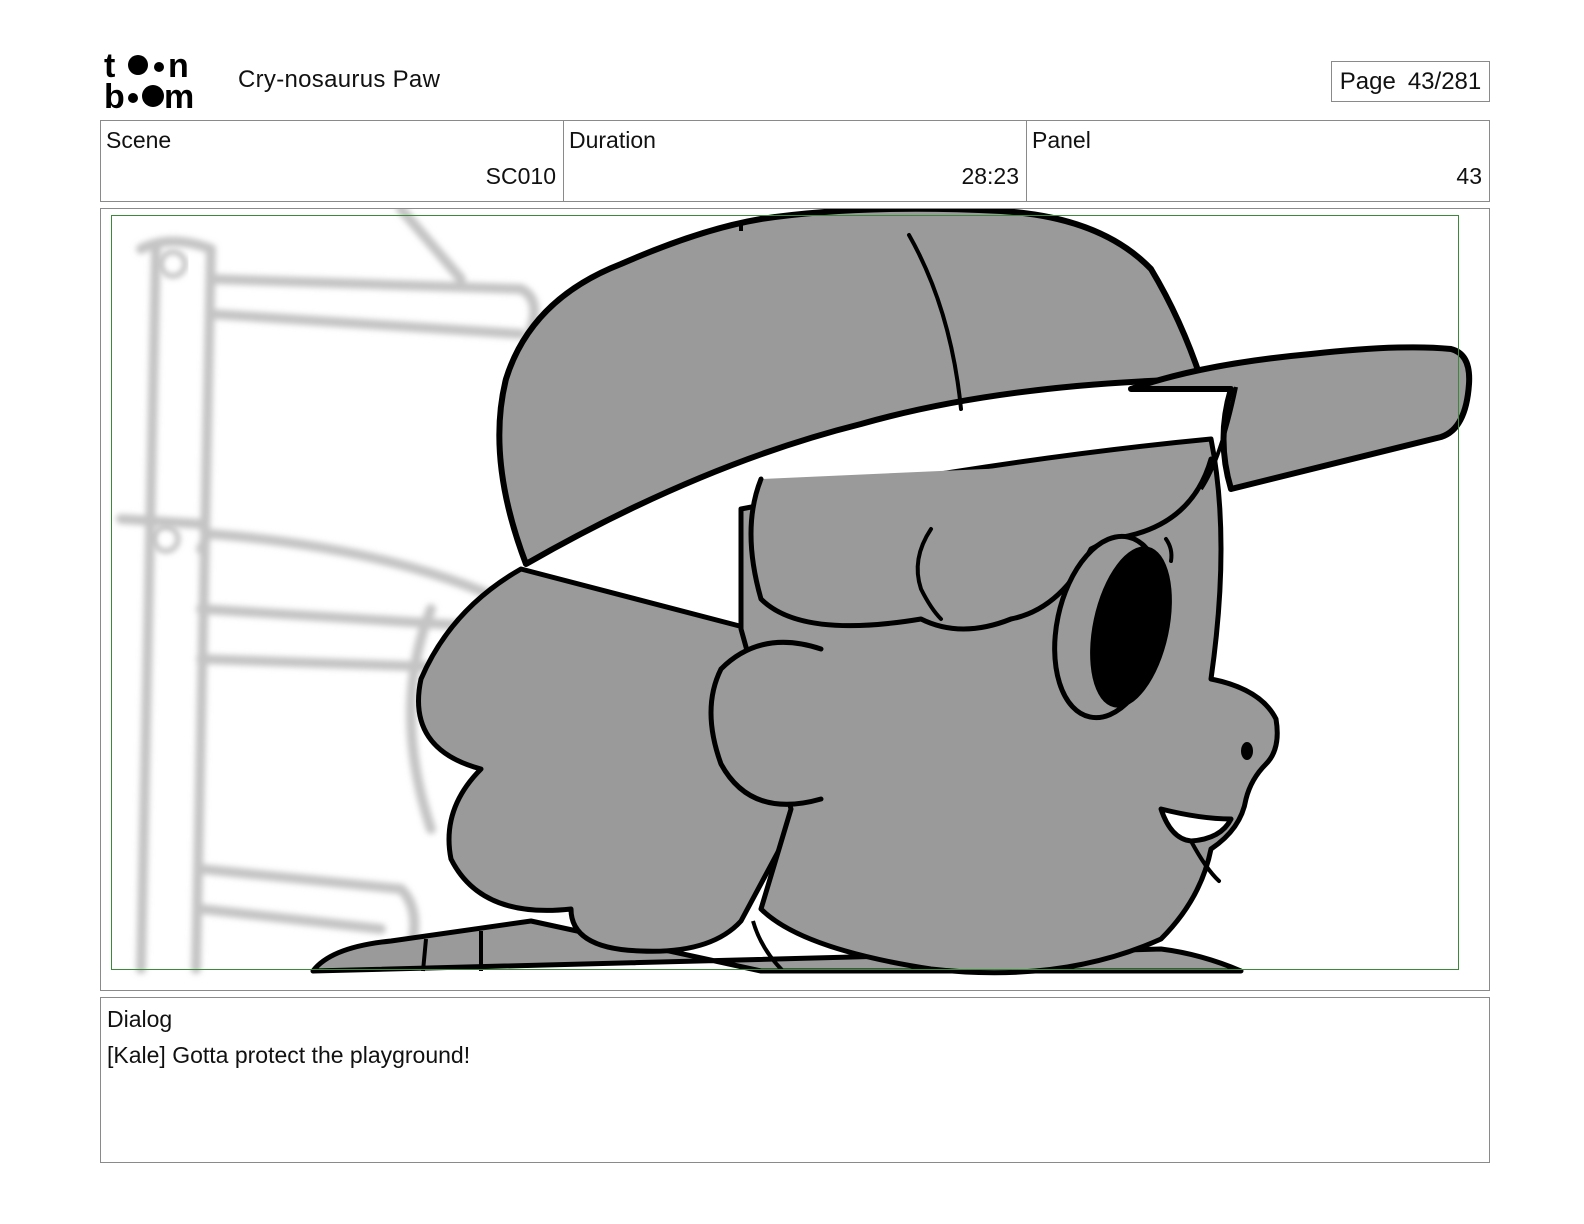 The width and height of the screenshot is (1584, 1224). I want to click on toon-boom-logo: t n b m, so click(160, 81).